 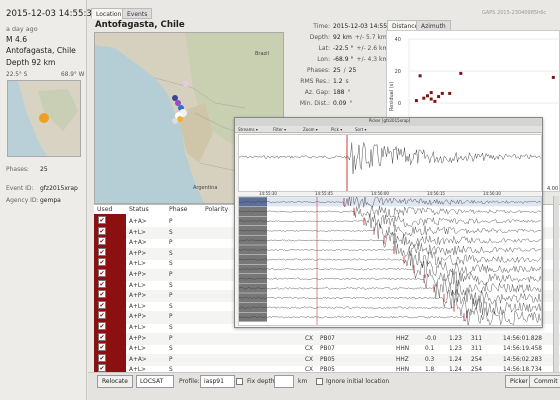 I want to click on fix-depth-label: Fix depth, so click(x=261, y=381).